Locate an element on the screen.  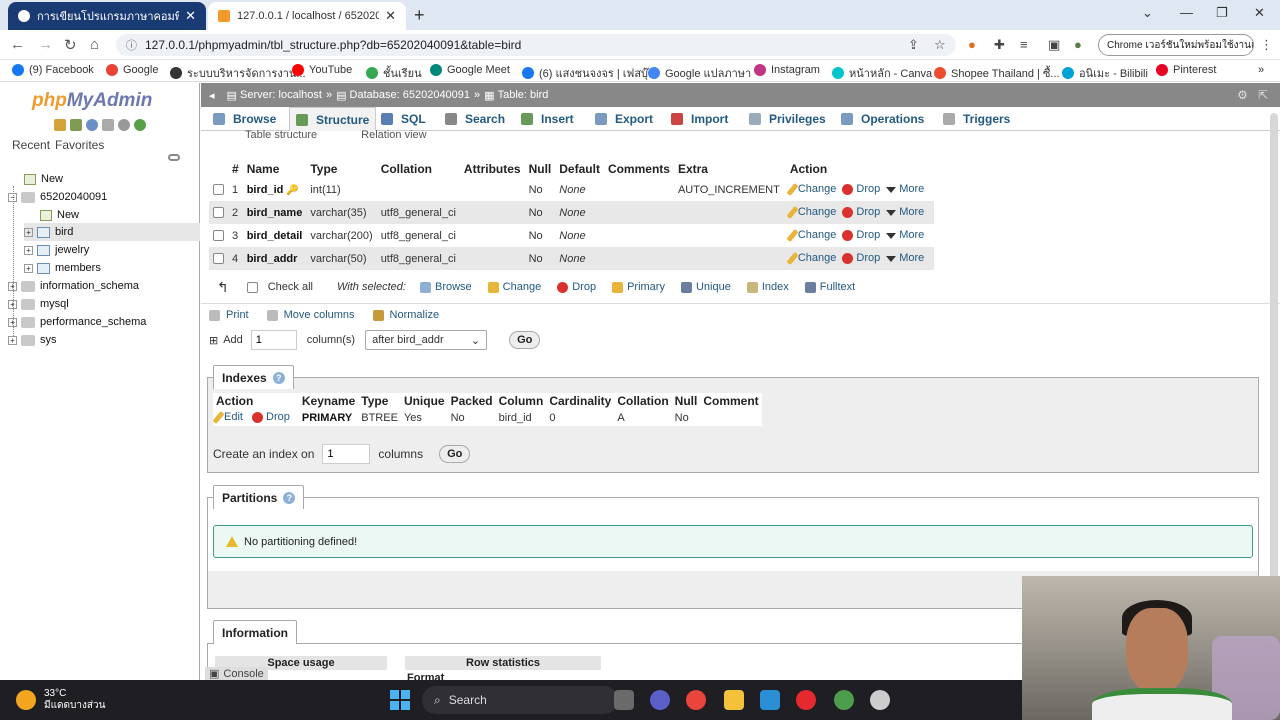
print-link: Print is located at coordinates (229, 315).